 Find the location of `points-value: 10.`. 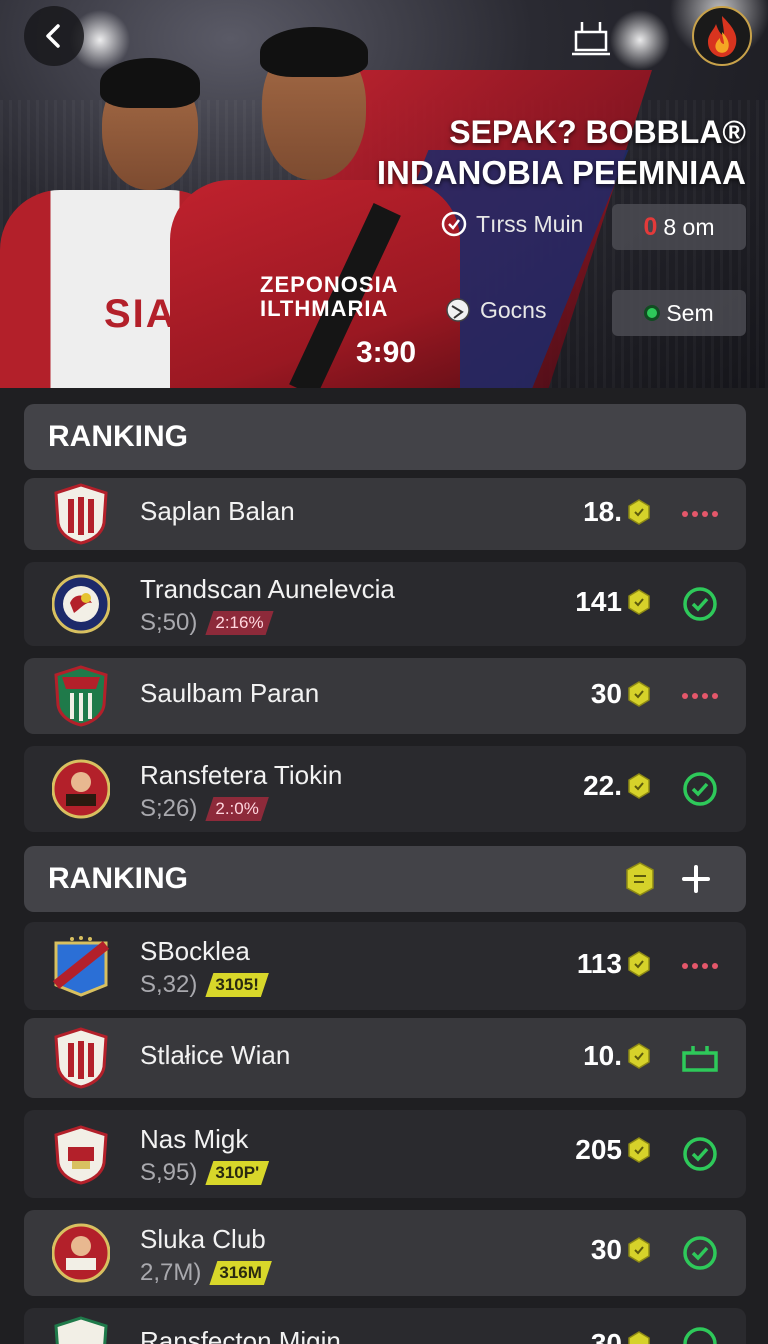

points-value: 10. is located at coordinates (602, 1055).